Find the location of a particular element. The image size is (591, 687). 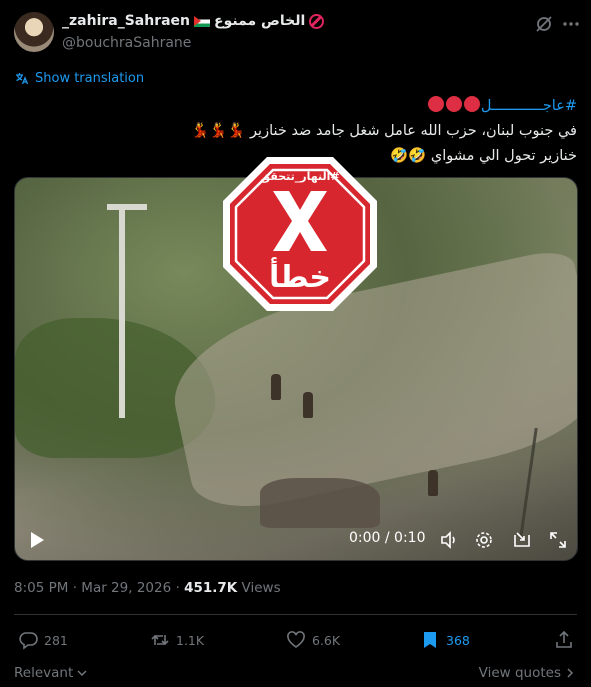

volume-icon is located at coordinates (449, 540).